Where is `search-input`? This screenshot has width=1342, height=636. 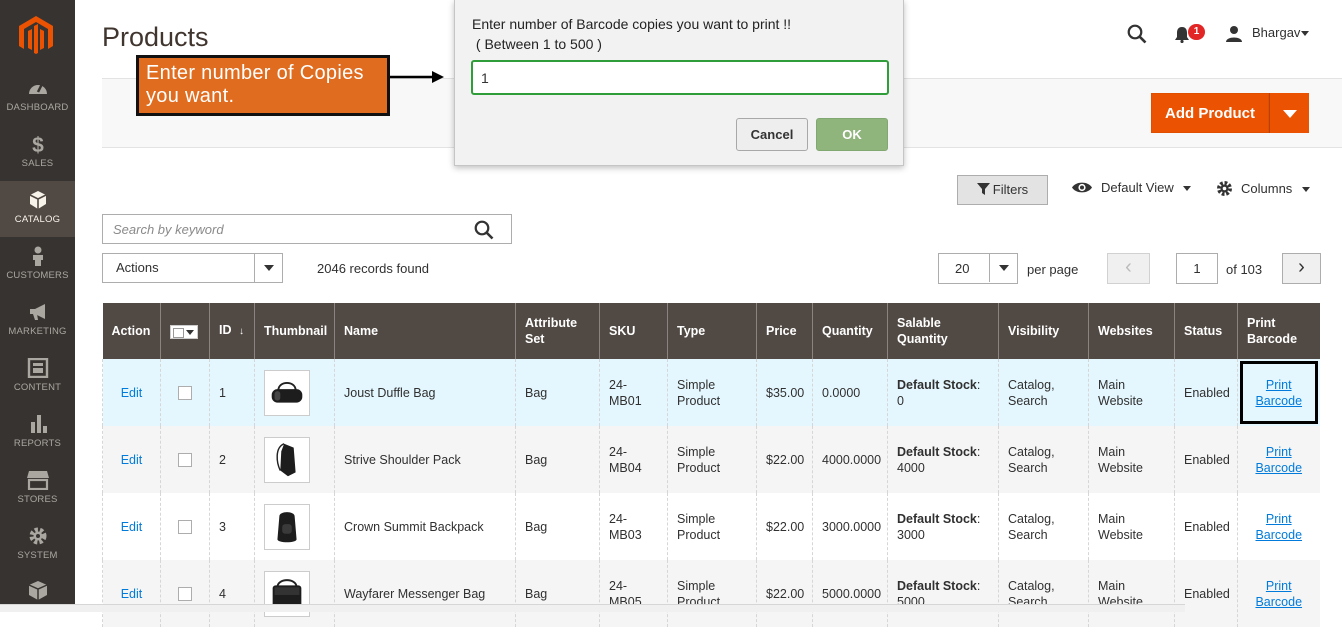
search-input is located at coordinates (283, 229).